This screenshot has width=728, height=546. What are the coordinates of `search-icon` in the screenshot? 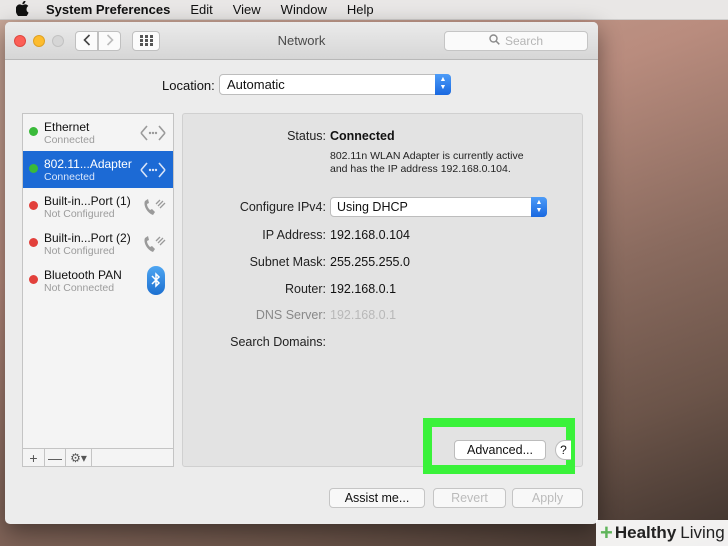 It's located at (494, 41).